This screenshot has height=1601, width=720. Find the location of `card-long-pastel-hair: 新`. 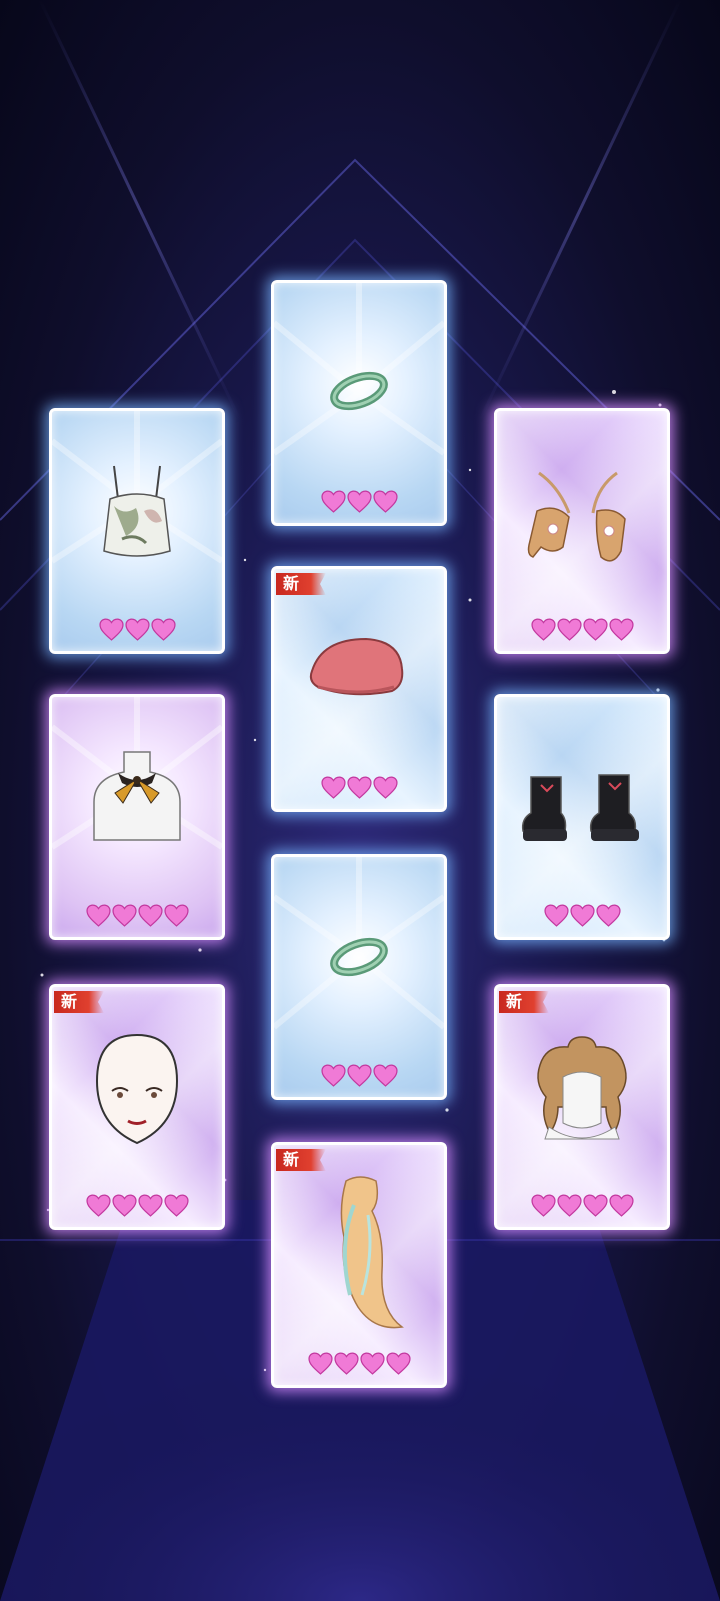

card-long-pastel-hair: 新 is located at coordinates (359, 1265).